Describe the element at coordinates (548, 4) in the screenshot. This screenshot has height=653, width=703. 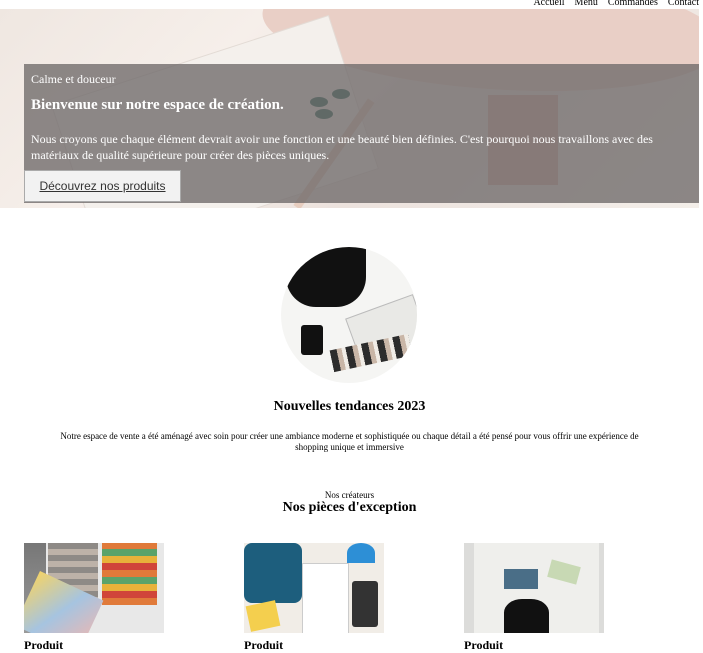
I see `nav-accueil: Accueil` at that location.